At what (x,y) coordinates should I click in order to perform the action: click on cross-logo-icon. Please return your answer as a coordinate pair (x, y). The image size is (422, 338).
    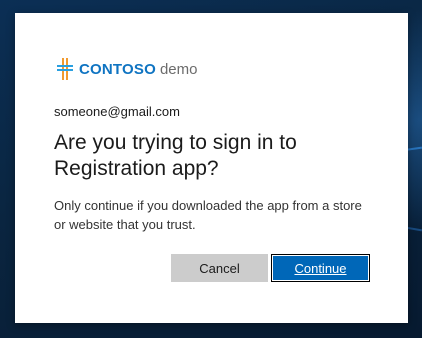
    Looking at the image, I should click on (65, 69).